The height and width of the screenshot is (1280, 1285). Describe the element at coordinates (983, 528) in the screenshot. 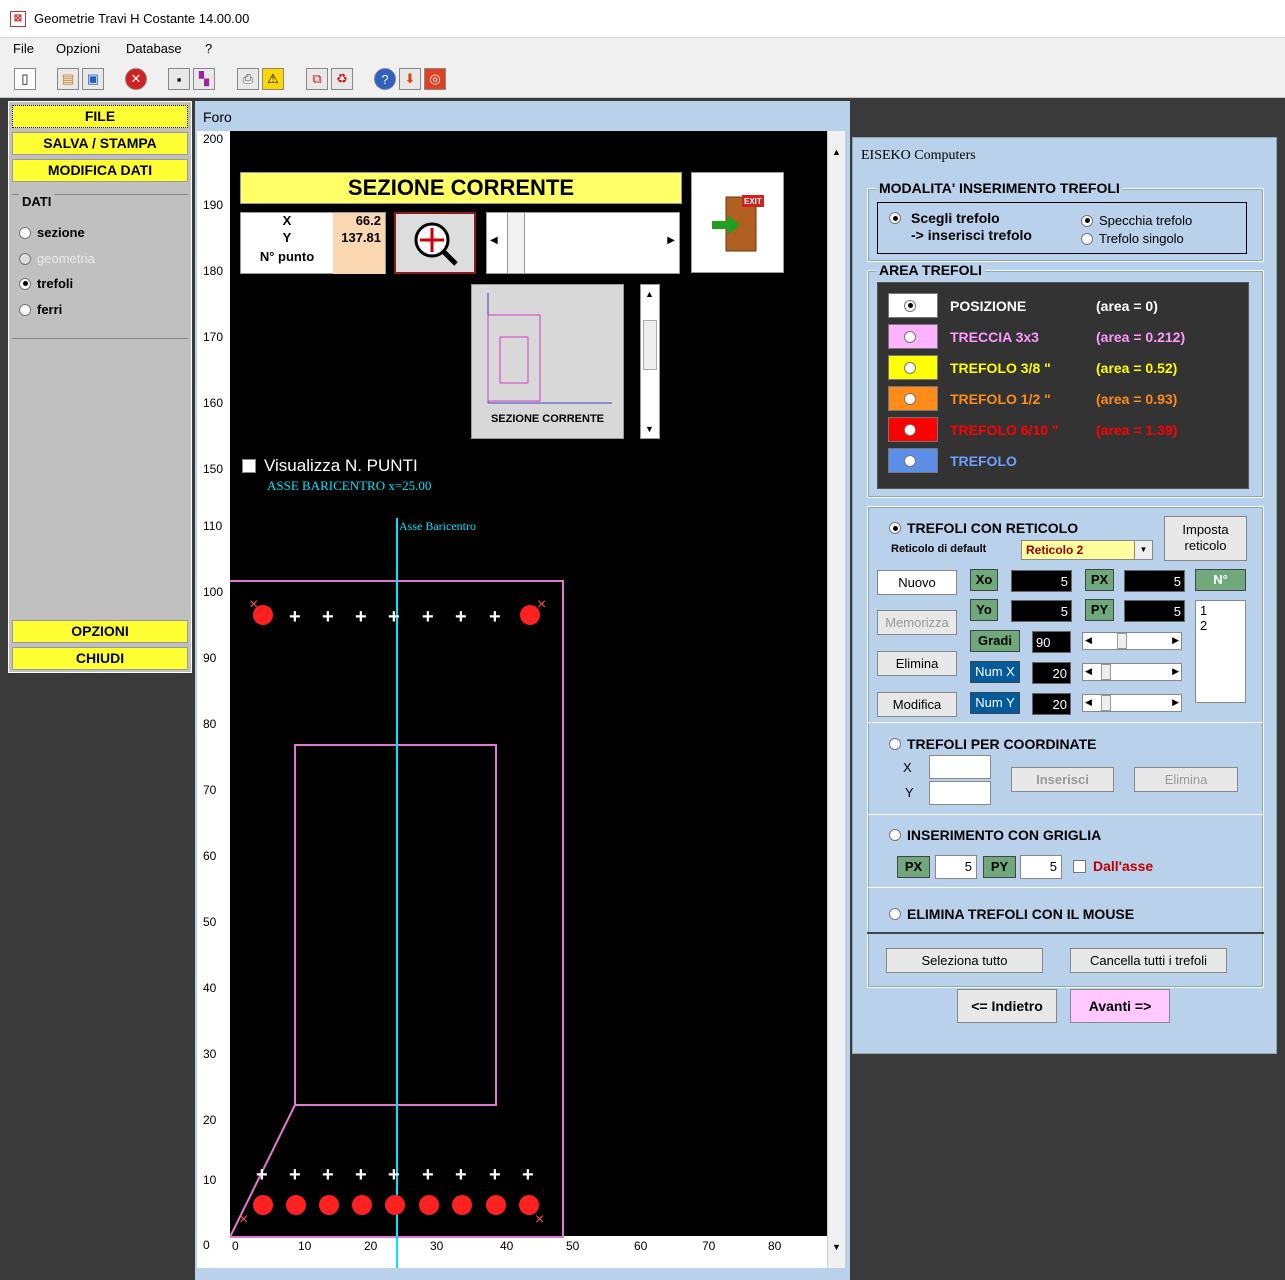

I see `radio-reticolo: TREFOLI CON RETICOLO` at that location.